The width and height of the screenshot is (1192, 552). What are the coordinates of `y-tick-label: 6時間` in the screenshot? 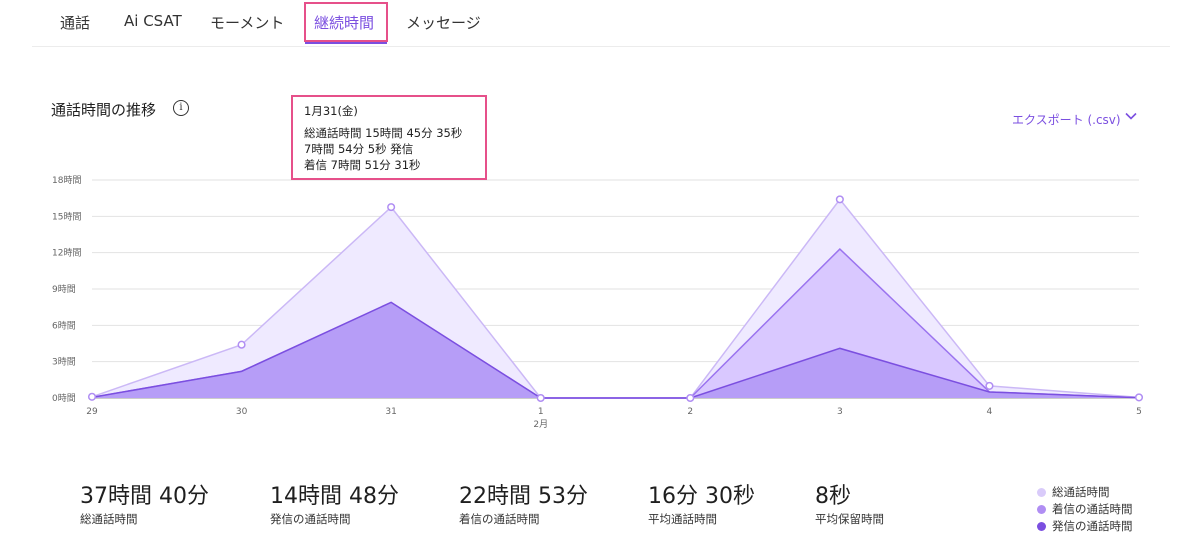 It's located at (64, 325).